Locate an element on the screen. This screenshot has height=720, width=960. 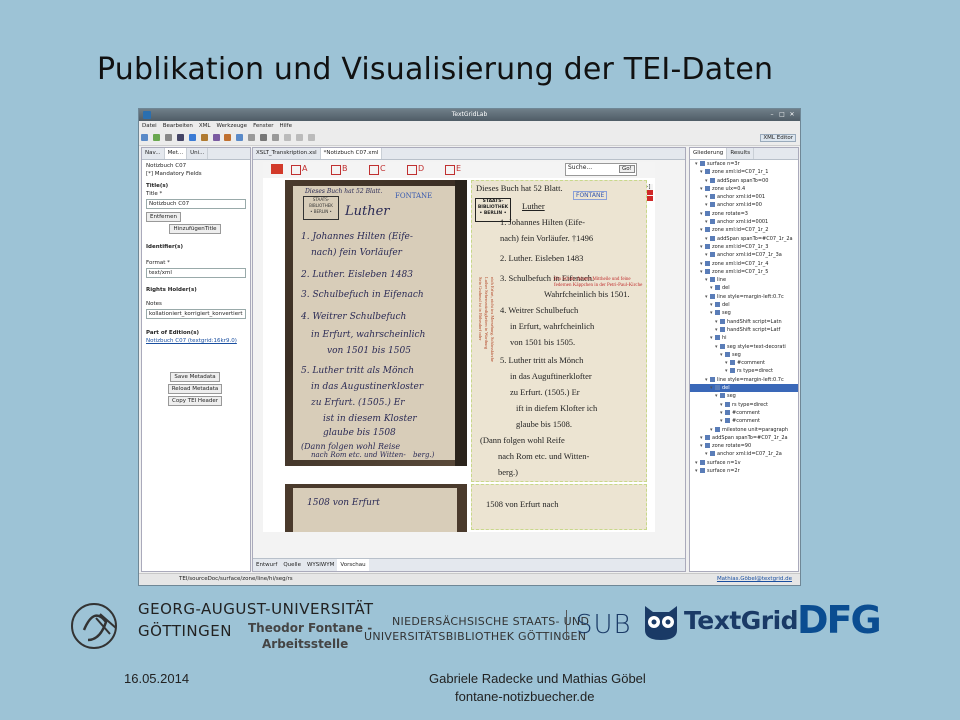
open-icon is located at coordinates (168, 137).